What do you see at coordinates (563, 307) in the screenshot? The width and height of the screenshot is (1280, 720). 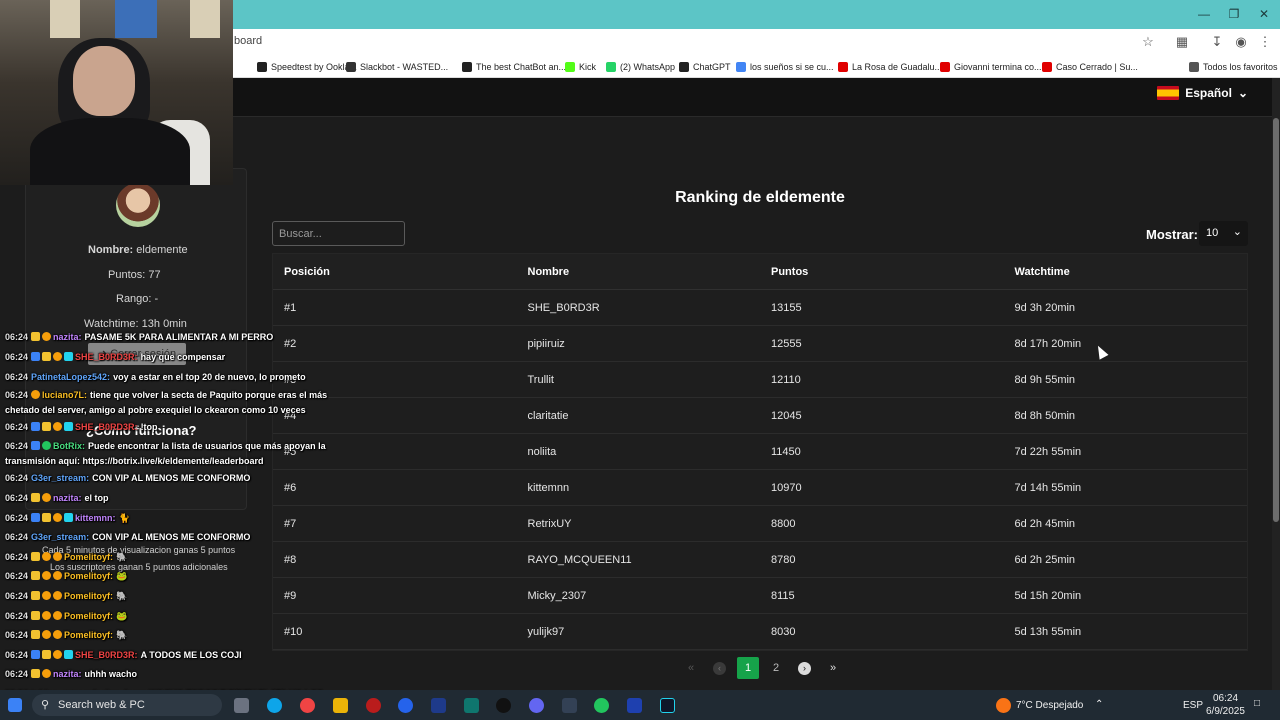 I see `name-cell: SHE_B0RD3R` at bounding box center [563, 307].